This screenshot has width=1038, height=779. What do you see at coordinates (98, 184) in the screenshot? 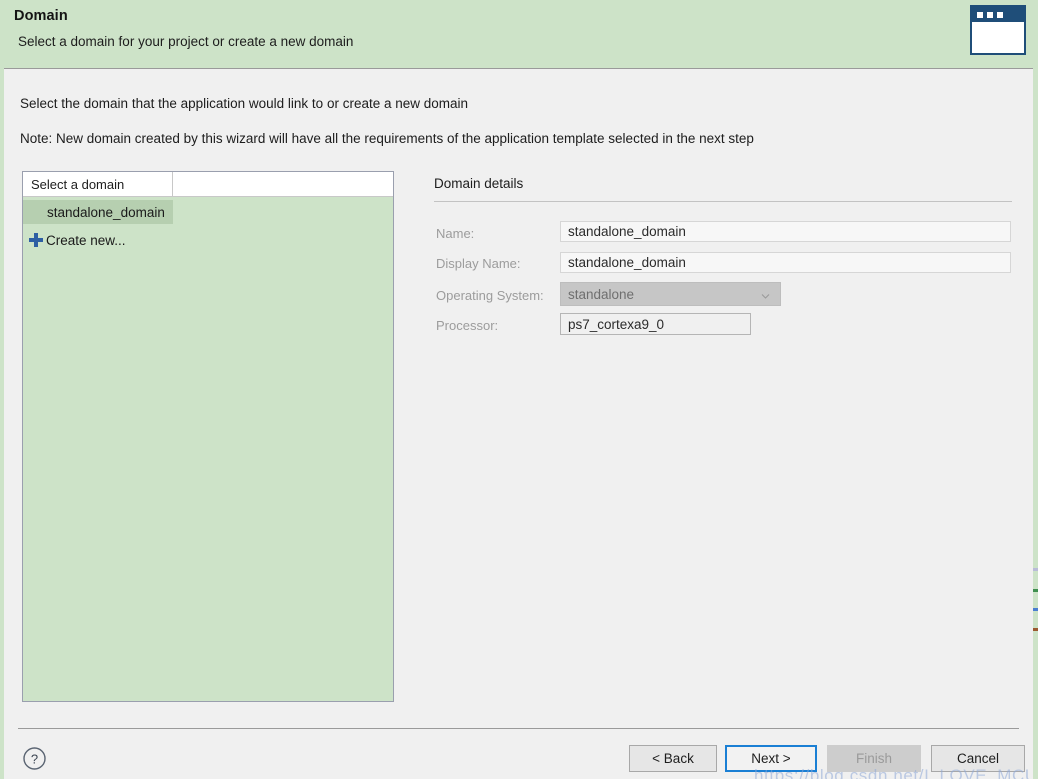
I see `column-header-select-a-domain: Select a domain` at bounding box center [98, 184].